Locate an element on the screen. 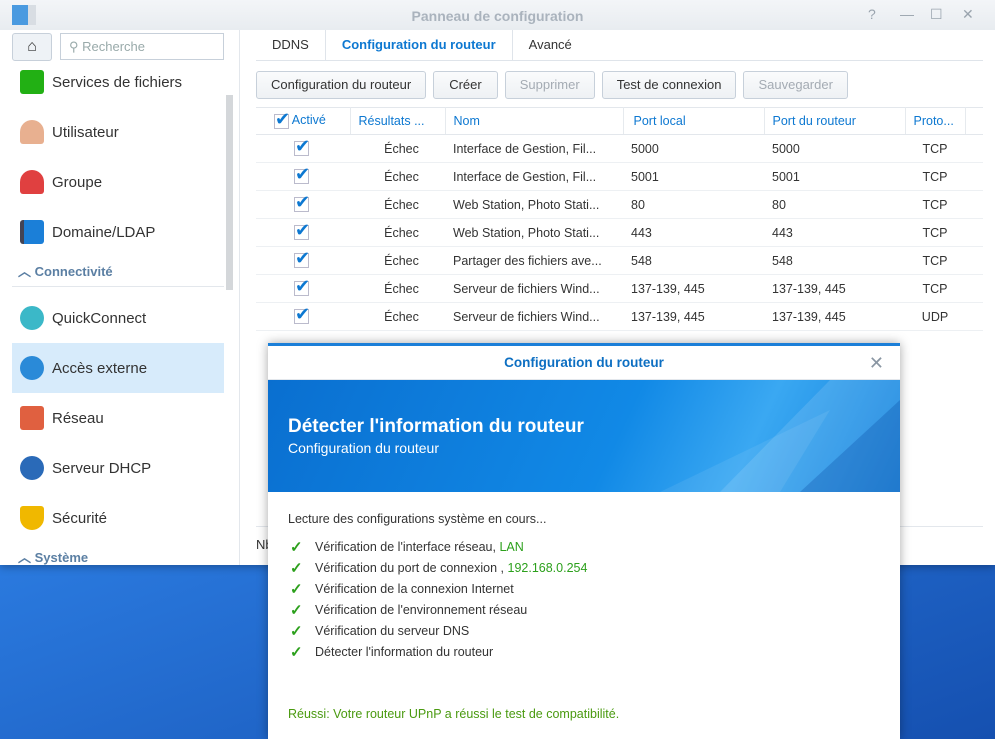 The width and height of the screenshot is (995, 739). help-button: ? is located at coordinates (872, 14).